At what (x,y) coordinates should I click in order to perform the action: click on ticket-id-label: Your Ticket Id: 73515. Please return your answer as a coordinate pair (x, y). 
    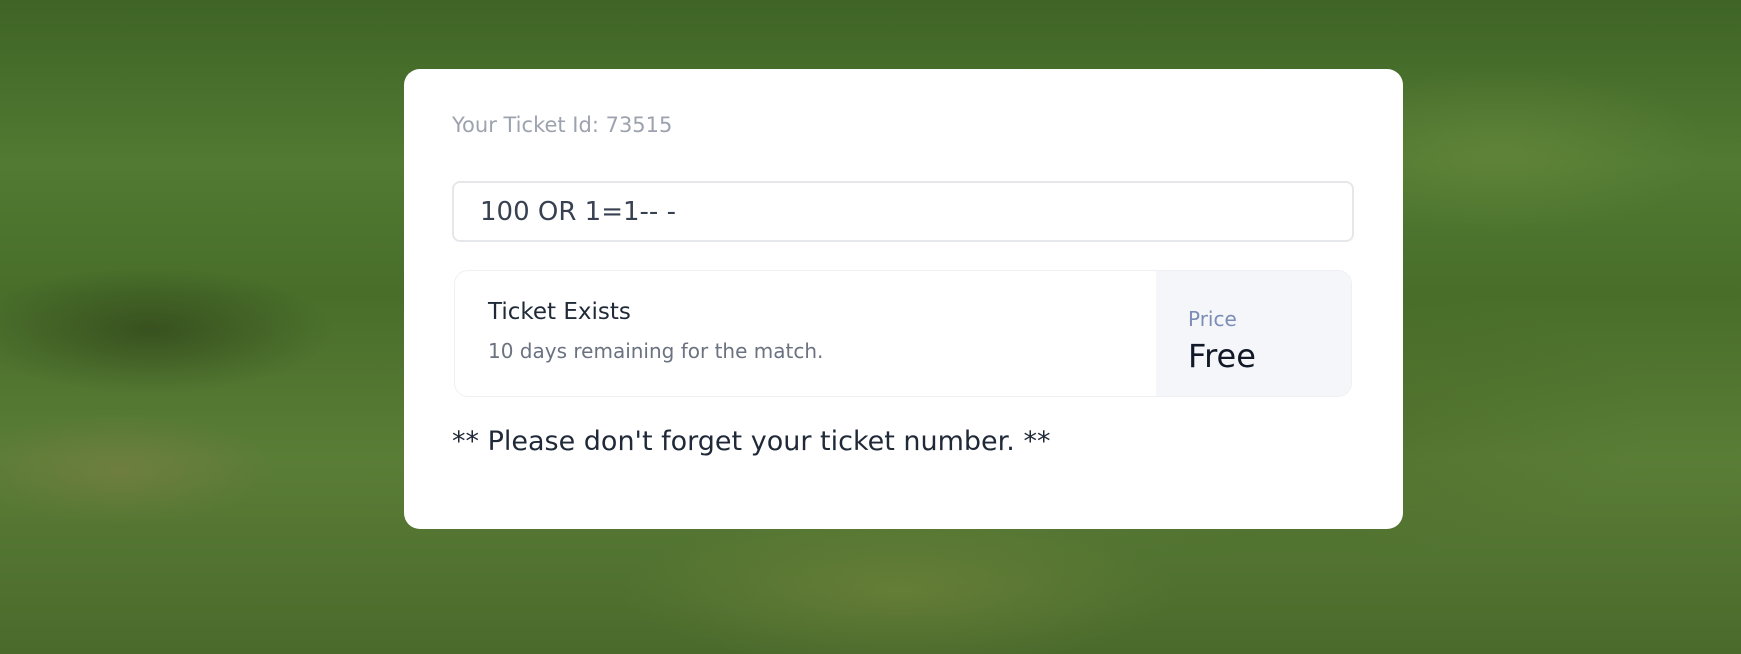
    Looking at the image, I should click on (562, 125).